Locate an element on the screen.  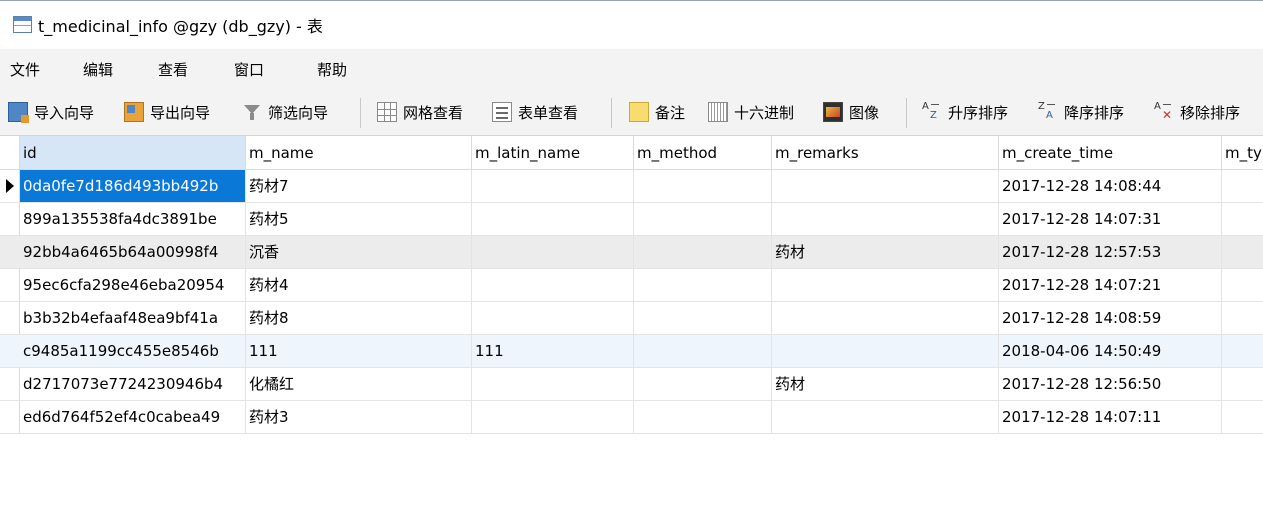
menu-edit: 编辑 is located at coordinates (98, 69).